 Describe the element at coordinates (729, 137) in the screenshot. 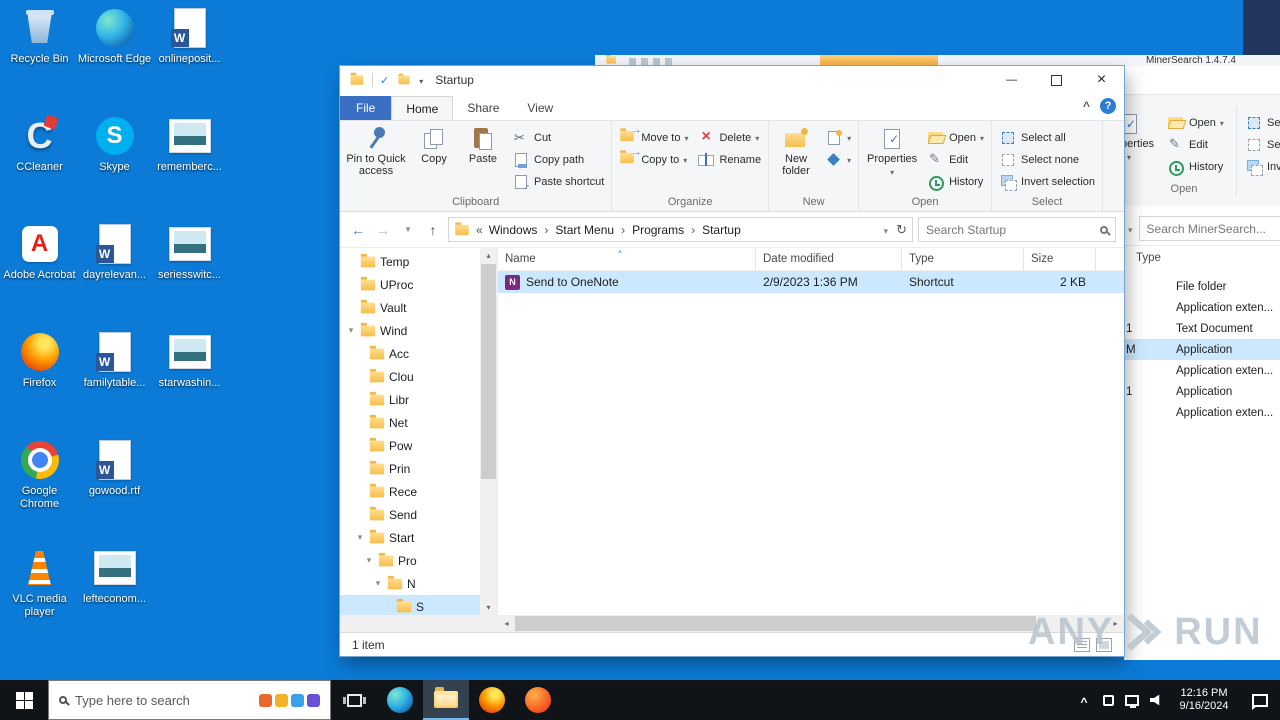

I see `delete-button: Delete` at that location.